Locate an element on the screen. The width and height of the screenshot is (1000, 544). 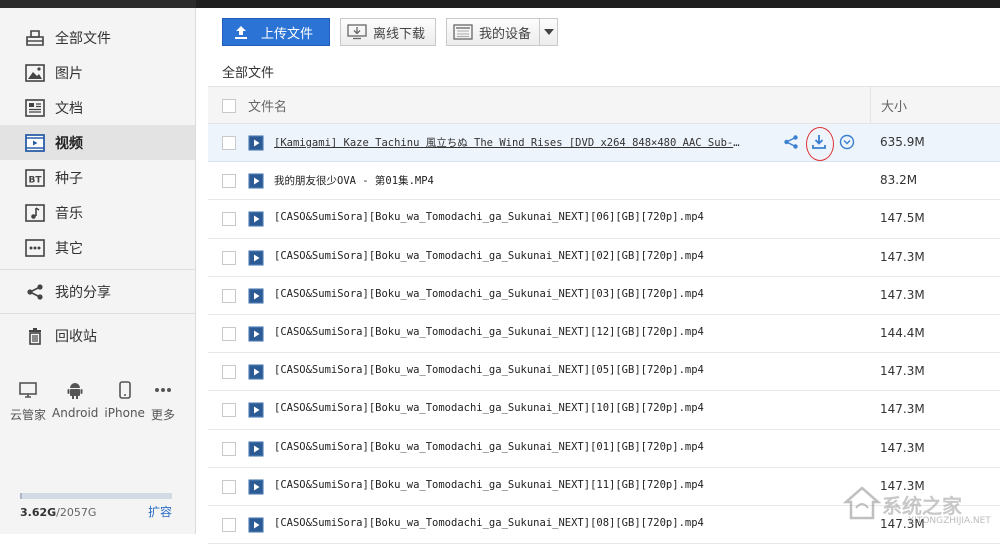
chevron-down-icon is located at coordinates (548, 32).